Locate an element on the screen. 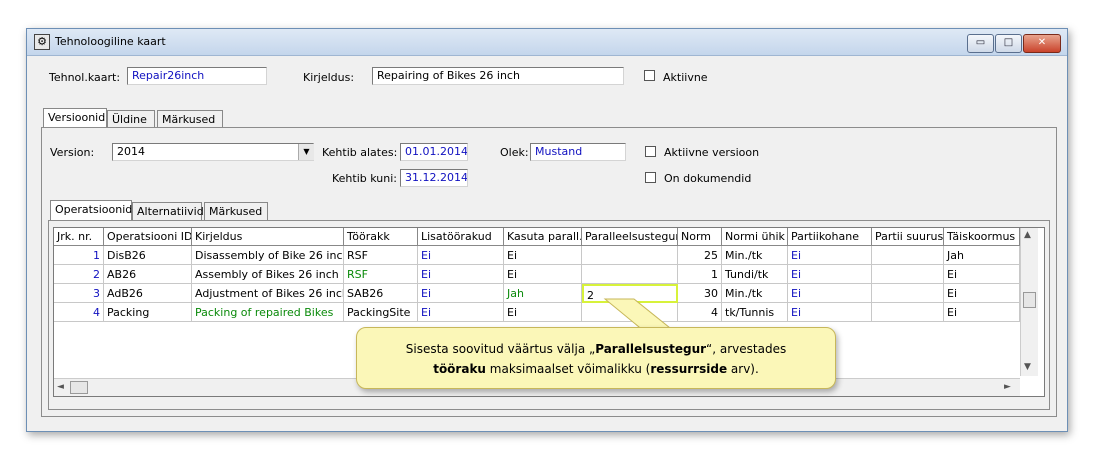 Image resolution: width=1093 pixels, height=452 pixels. table-cell: AB26 is located at coordinates (148, 274).